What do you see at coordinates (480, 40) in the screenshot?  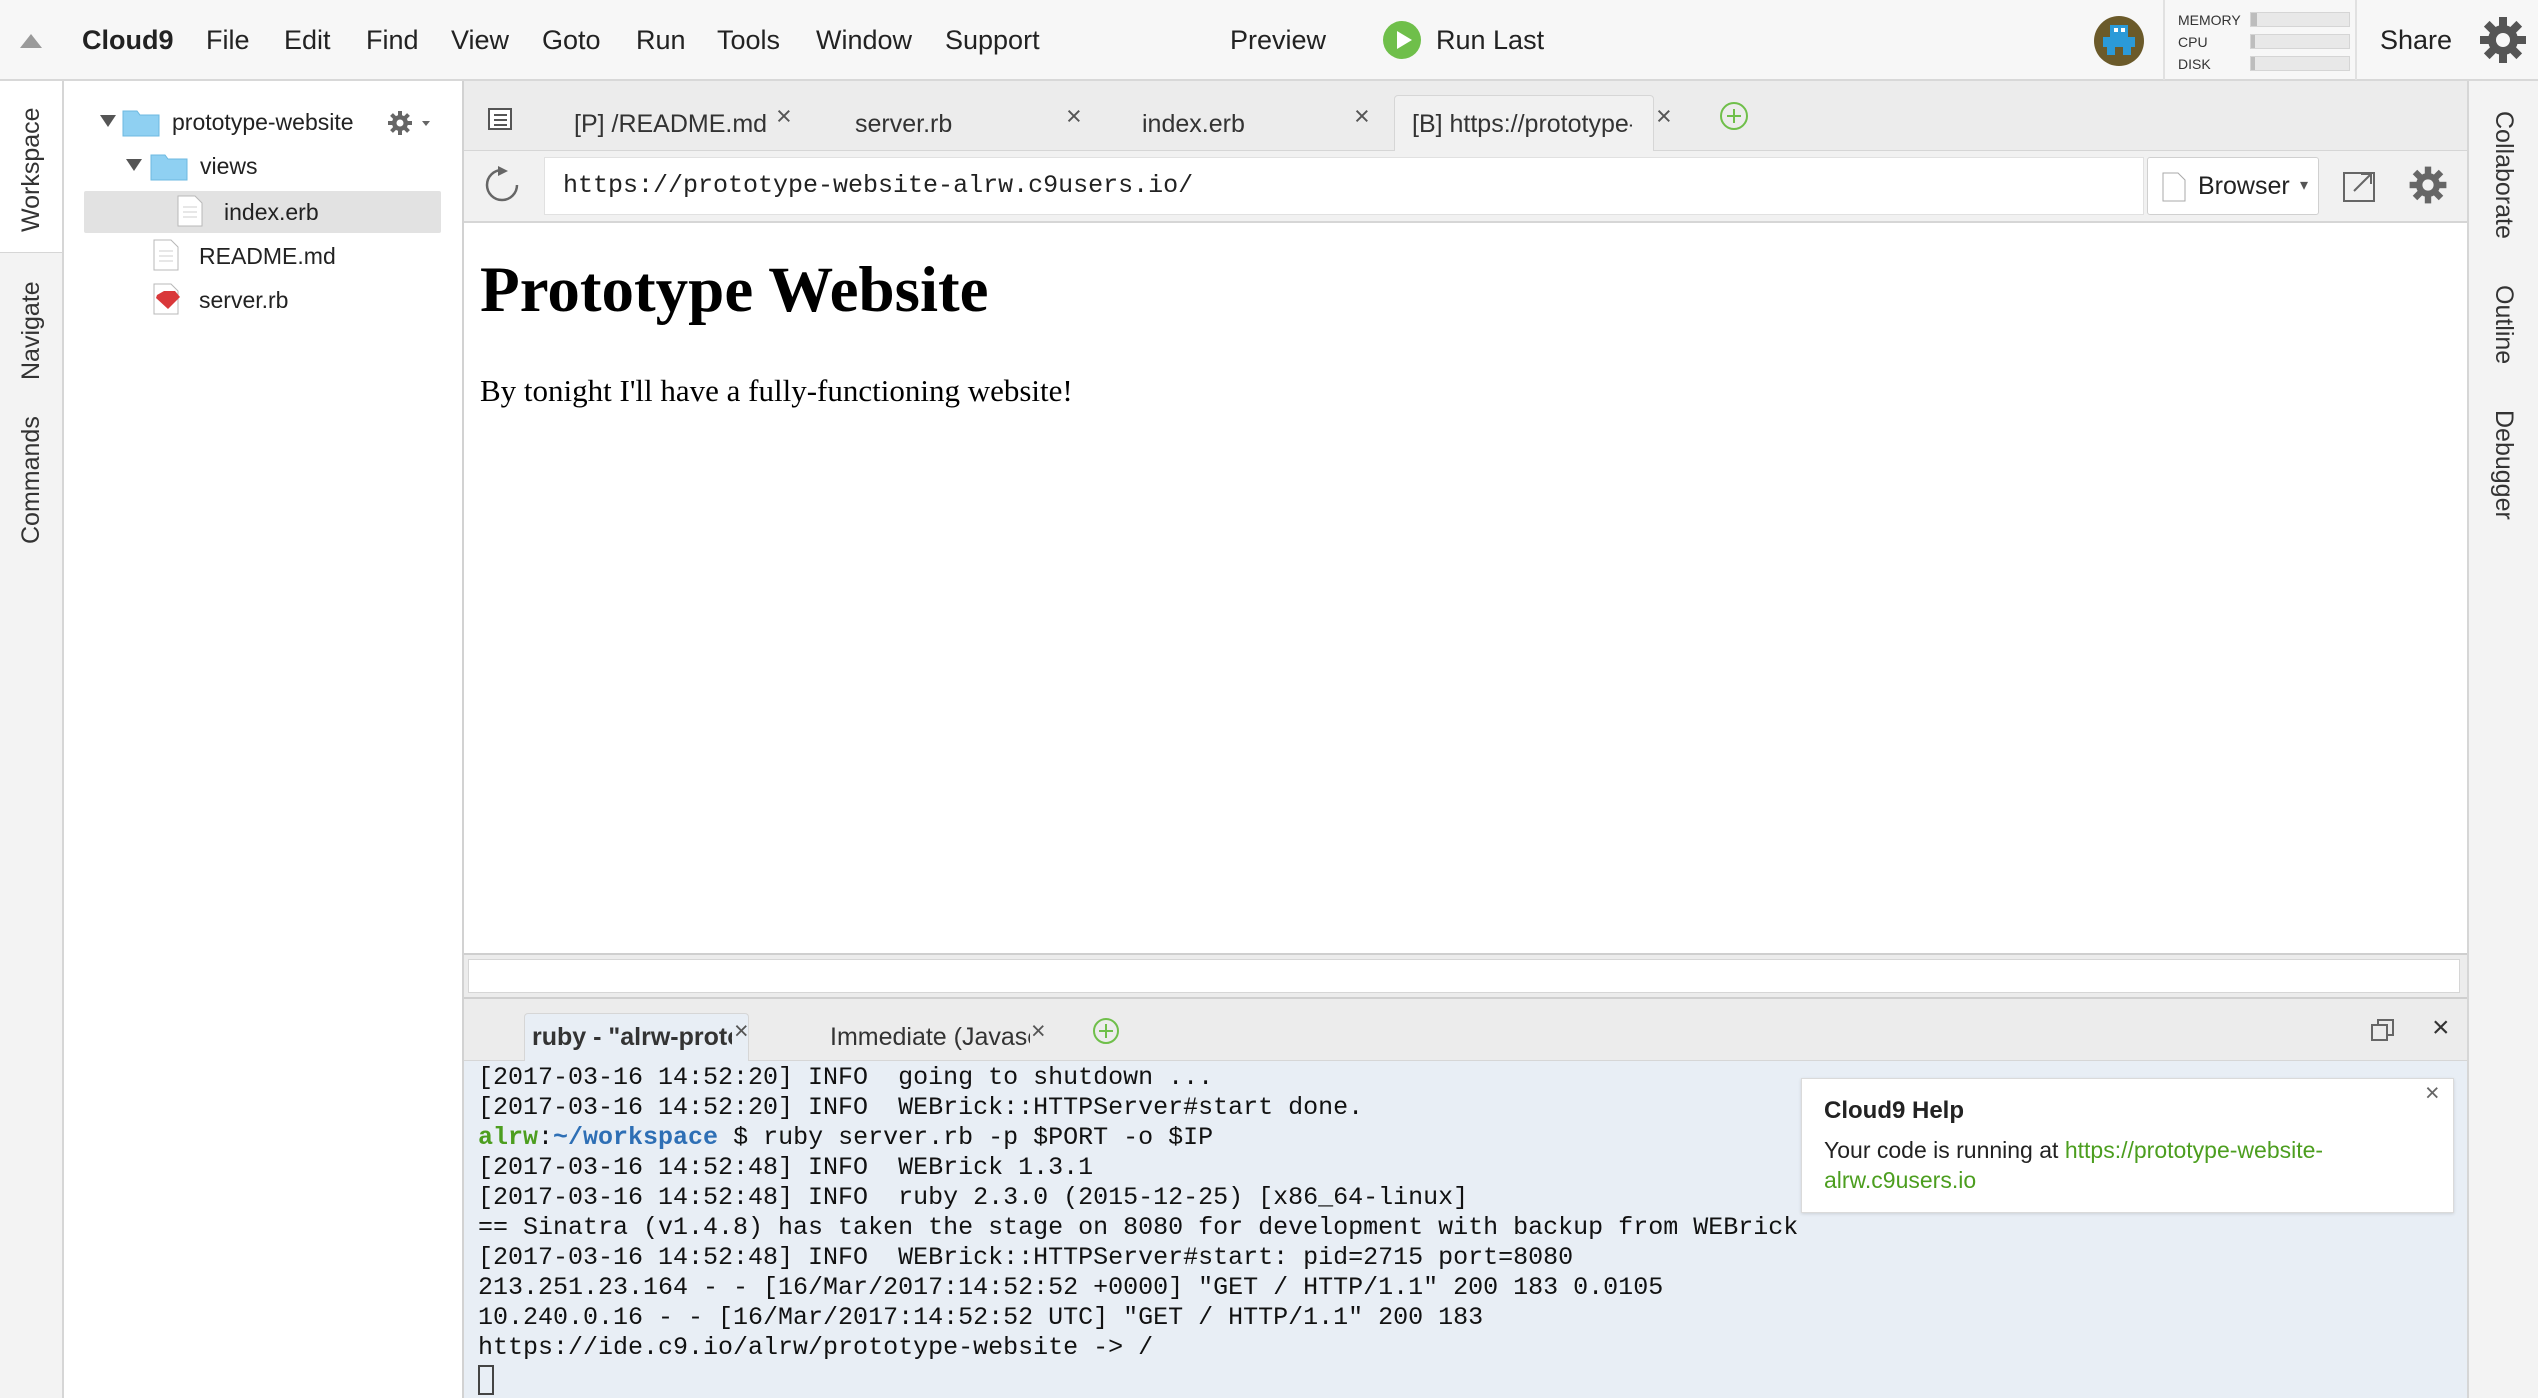 I see `view-menu: View` at bounding box center [480, 40].